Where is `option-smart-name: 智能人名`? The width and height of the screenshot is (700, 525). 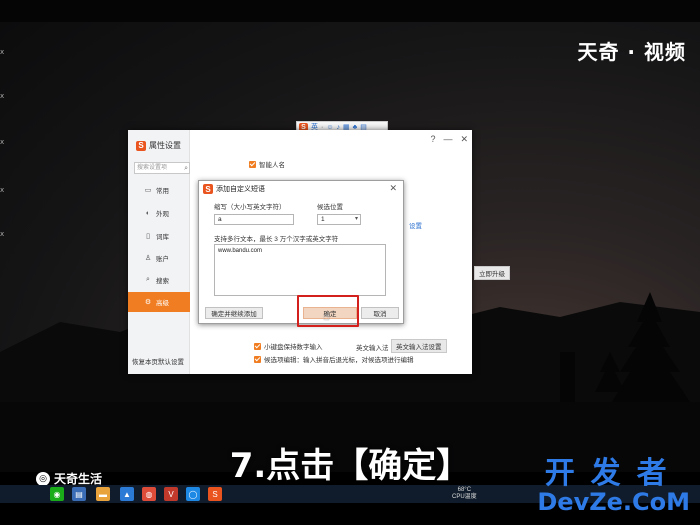 option-smart-name: 智能人名 is located at coordinates (267, 164).